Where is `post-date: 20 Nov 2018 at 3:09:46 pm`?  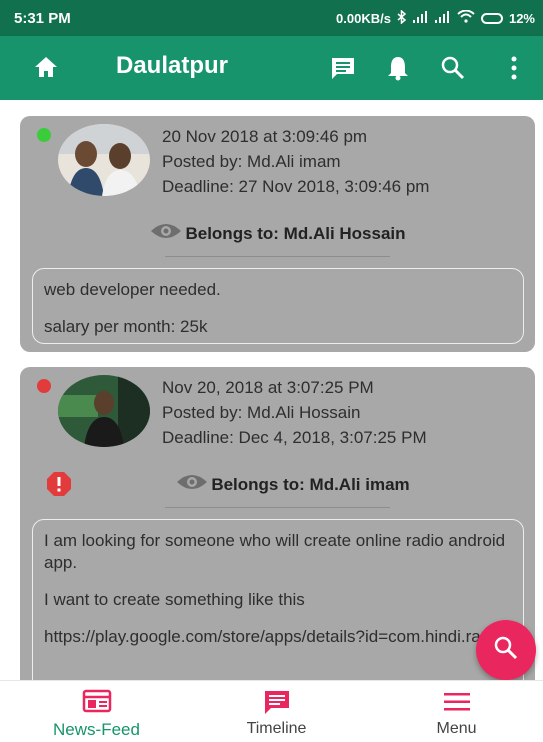
post-date: 20 Nov 2018 at 3:09:46 pm is located at coordinates (265, 136).